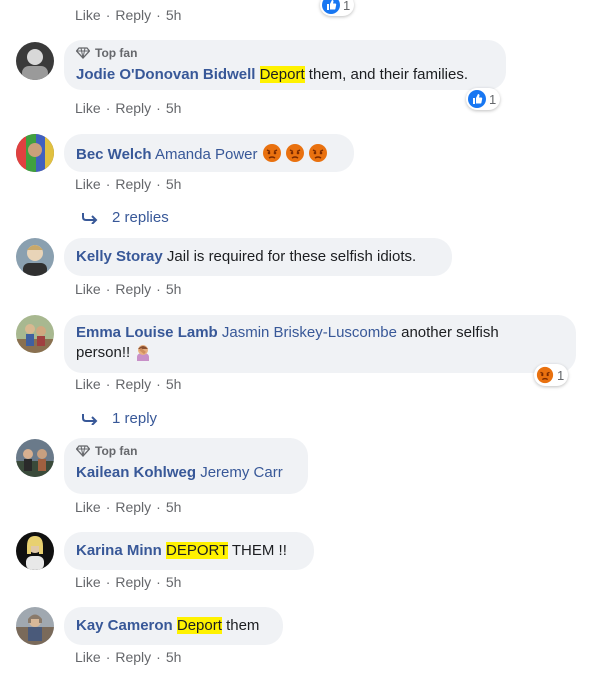  What do you see at coordinates (114, 154) in the screenshot?
I see `comment-author: Bec Welch` at bounding box center [114, 154].